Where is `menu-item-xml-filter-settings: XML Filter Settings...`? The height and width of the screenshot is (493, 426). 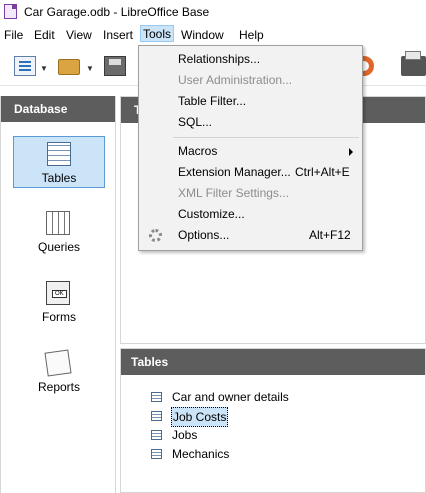 menu-item-xml-filter-settings: XML Filter Settings... is located at coordinates (250, 193).